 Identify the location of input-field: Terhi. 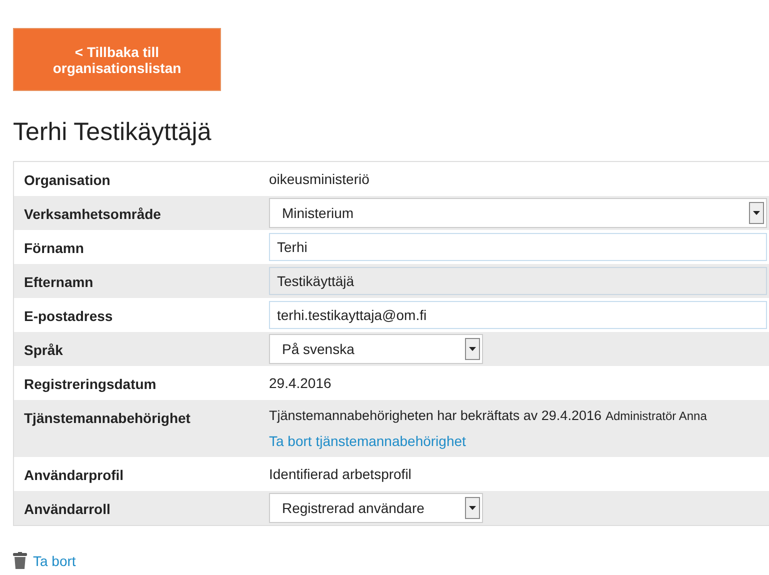
(518, 247).